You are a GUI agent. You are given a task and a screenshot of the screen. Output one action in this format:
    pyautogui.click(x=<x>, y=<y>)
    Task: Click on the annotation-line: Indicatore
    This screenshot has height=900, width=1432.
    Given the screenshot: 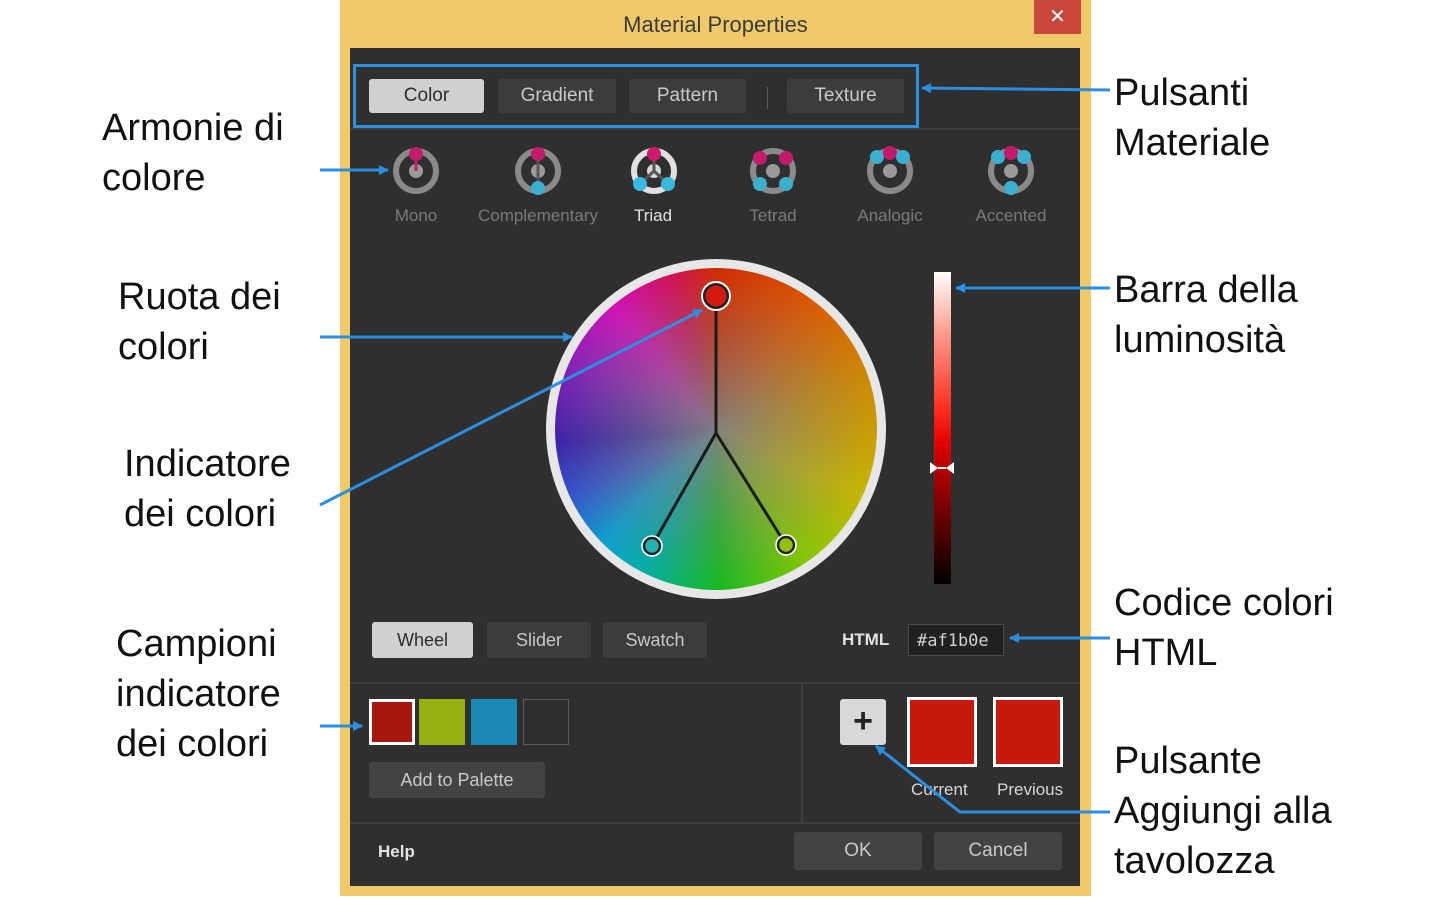 What is the action you would take?
    pyautogui.click(x=207, y=464)
    